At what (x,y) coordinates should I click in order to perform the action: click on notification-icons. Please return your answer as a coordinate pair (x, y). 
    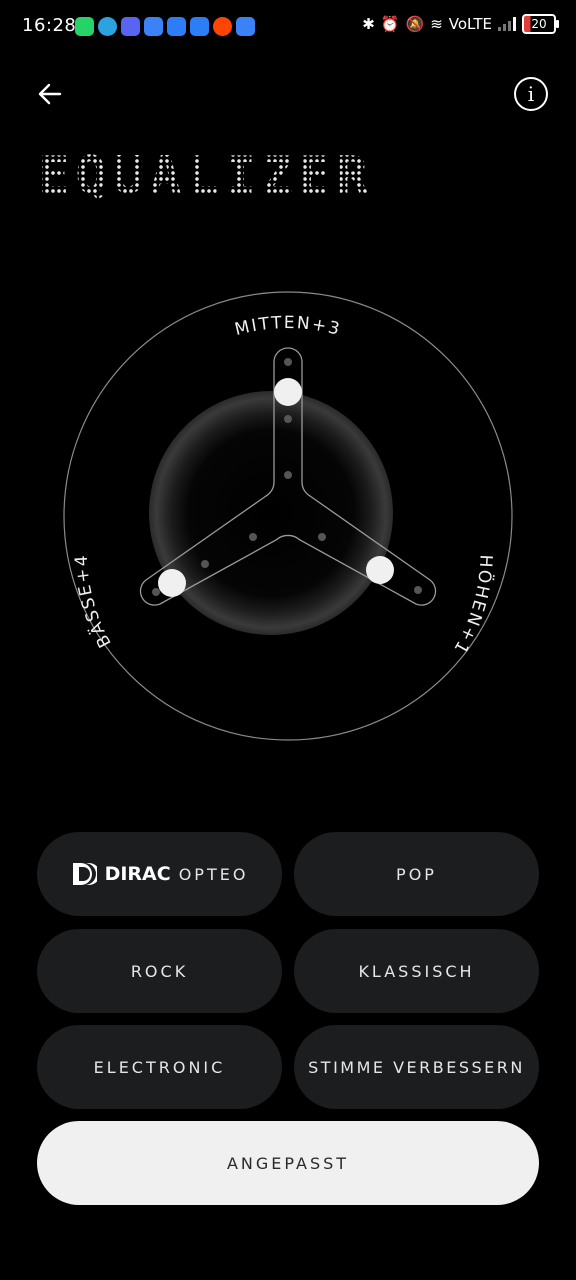
    Looking at the image, I should click on (165, 26).